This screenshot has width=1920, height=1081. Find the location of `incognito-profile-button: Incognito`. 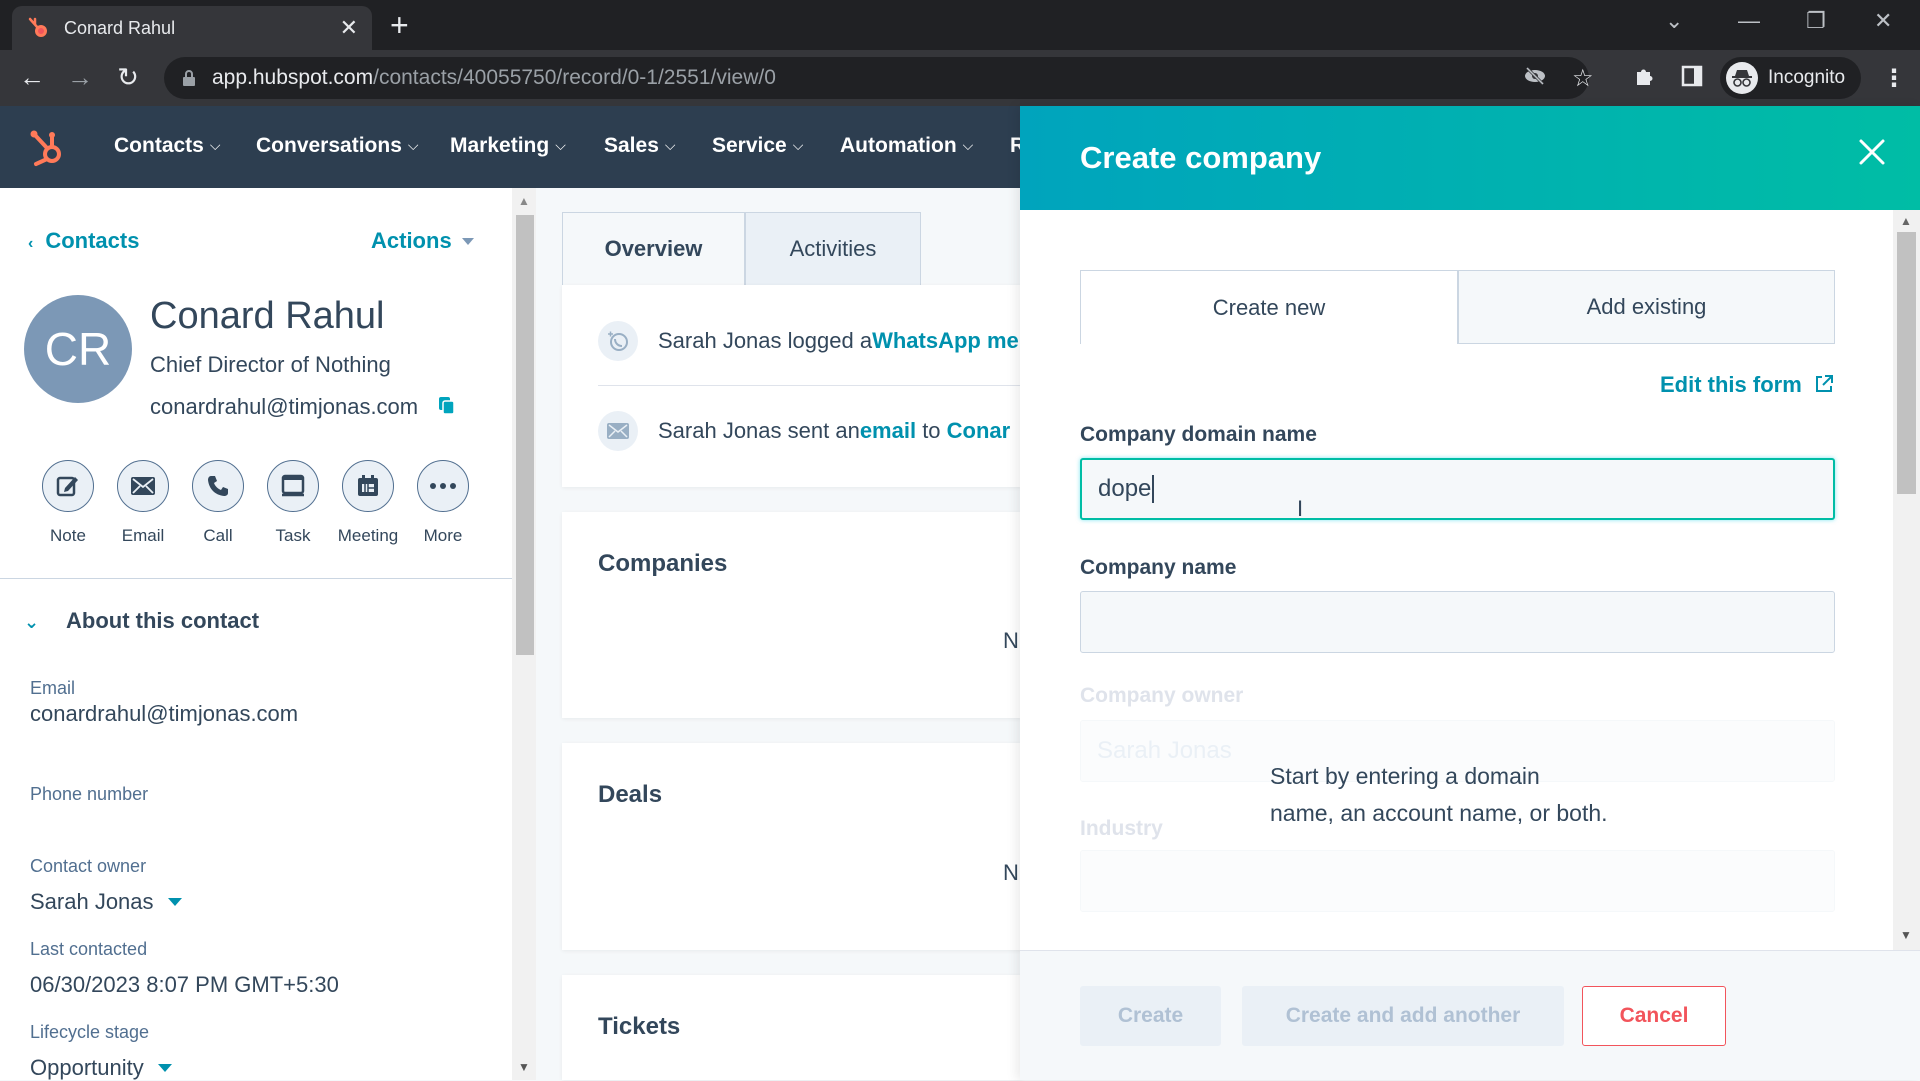

incognito-profile-button: Incognito is located at coordinates (1791, 78).